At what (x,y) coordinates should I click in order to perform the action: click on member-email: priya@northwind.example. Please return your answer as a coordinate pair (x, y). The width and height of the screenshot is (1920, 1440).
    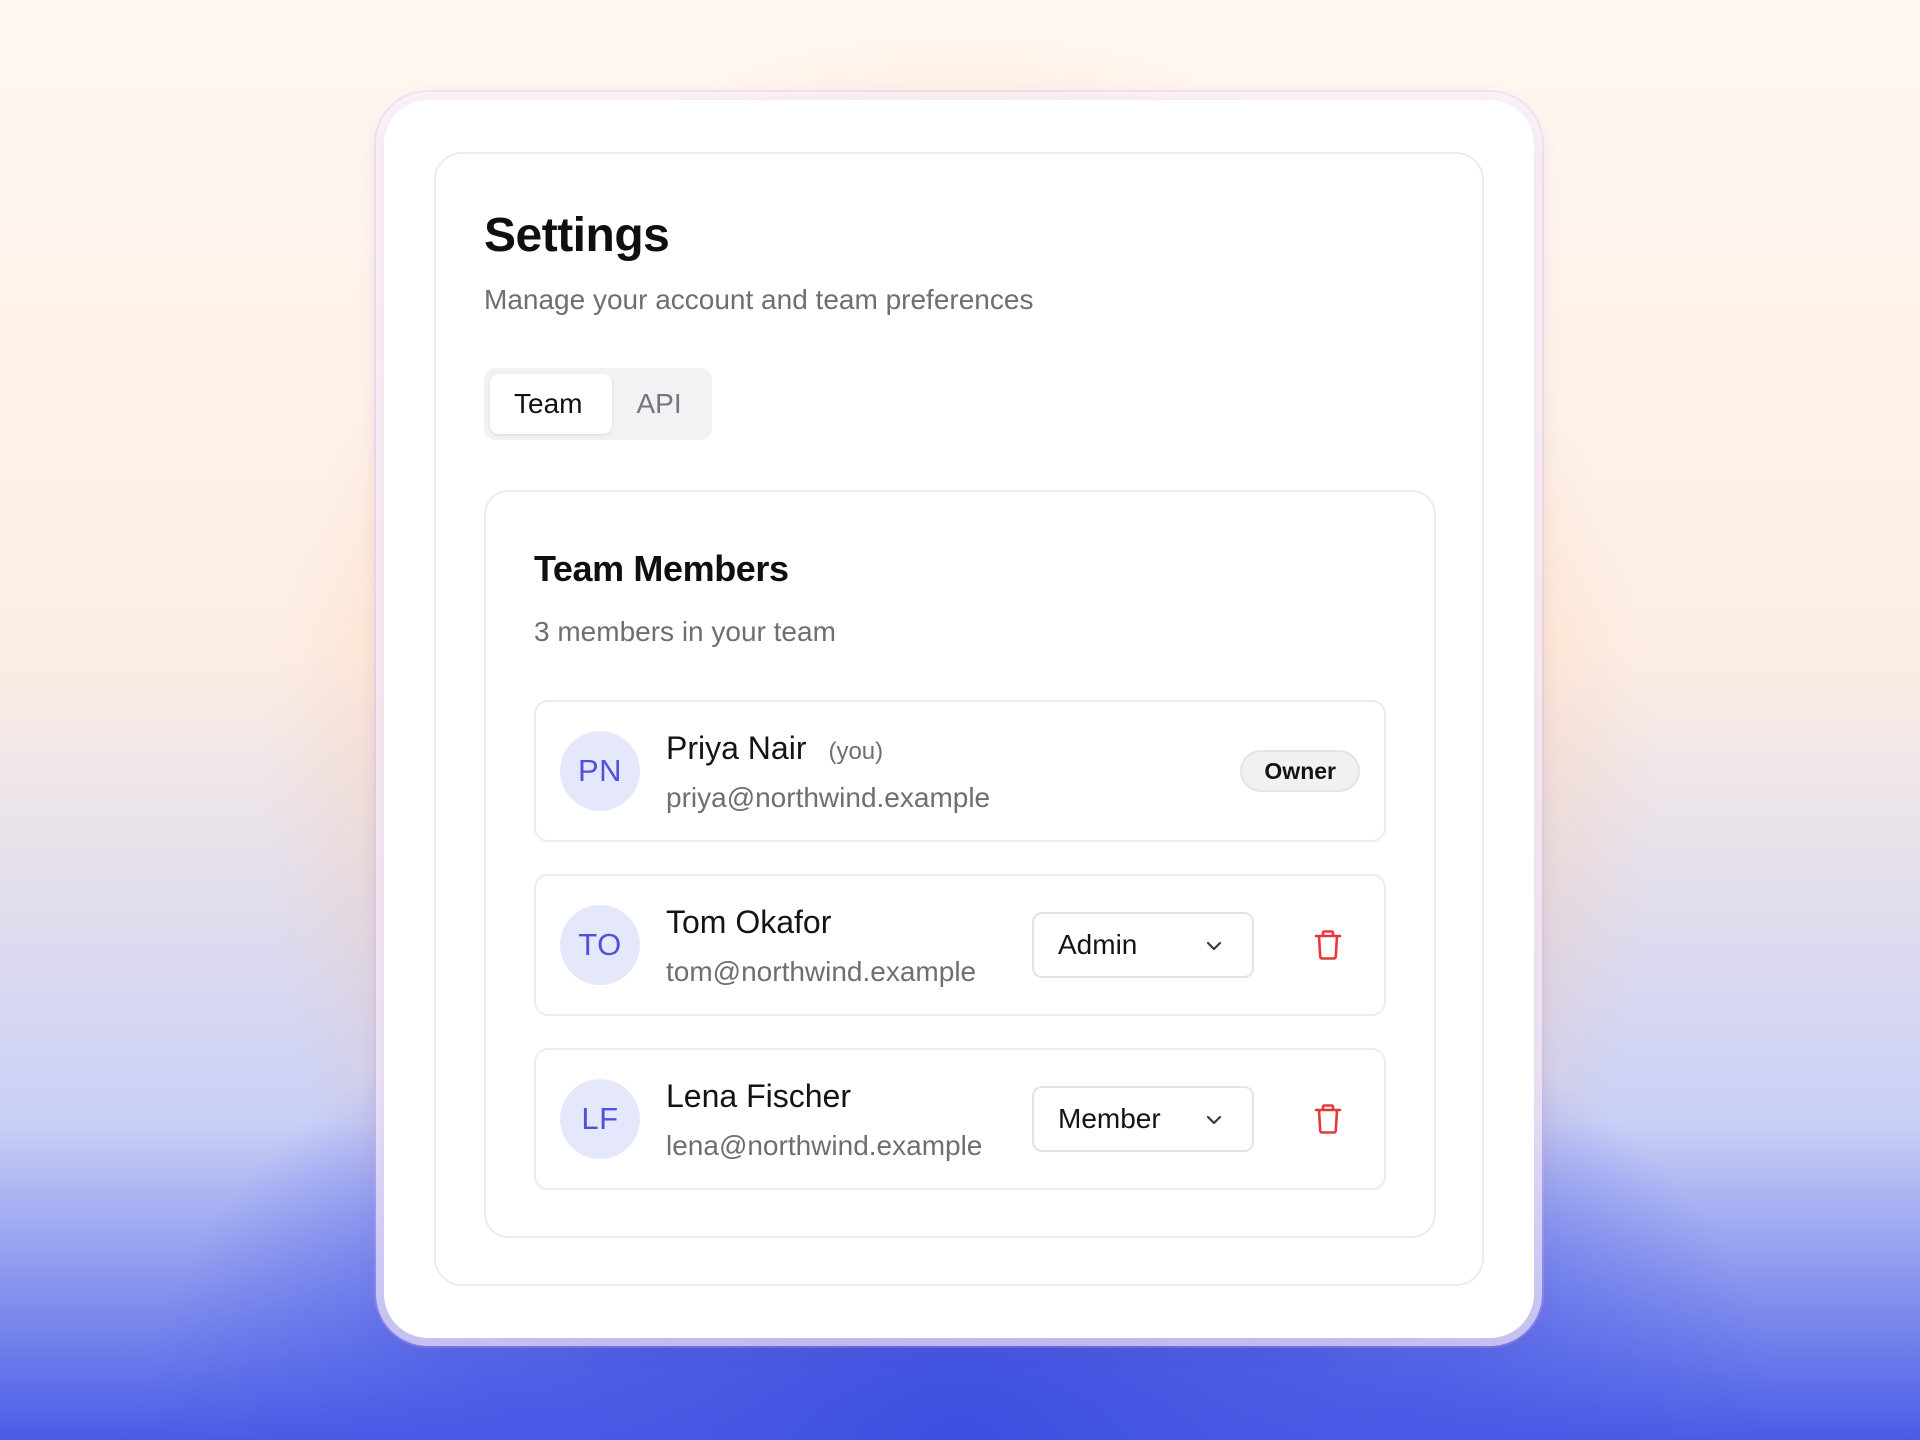
    Looking at the image, I should click on (828, 797).